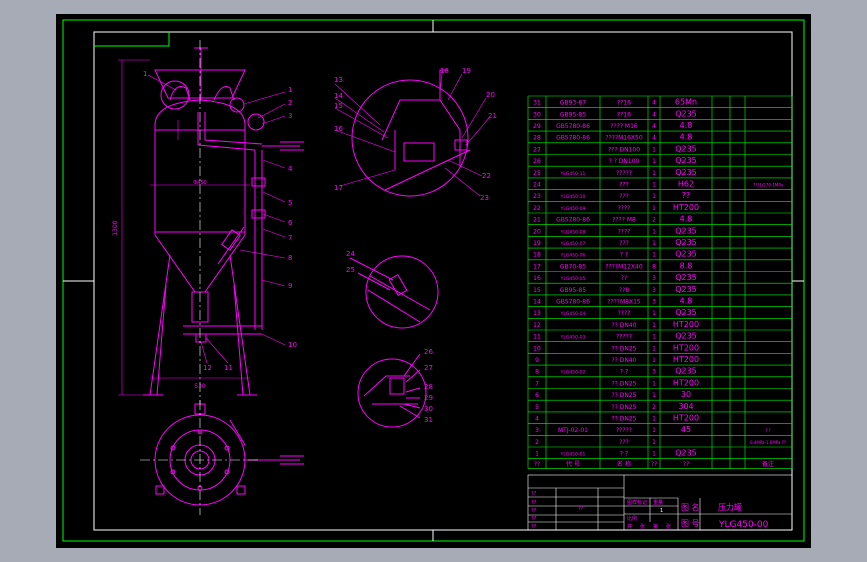 This screenshot has width=867, height=562. Describe the element at coordinates (537, 348) in the screenshot. I see `bom-item-number: 10` at that location.